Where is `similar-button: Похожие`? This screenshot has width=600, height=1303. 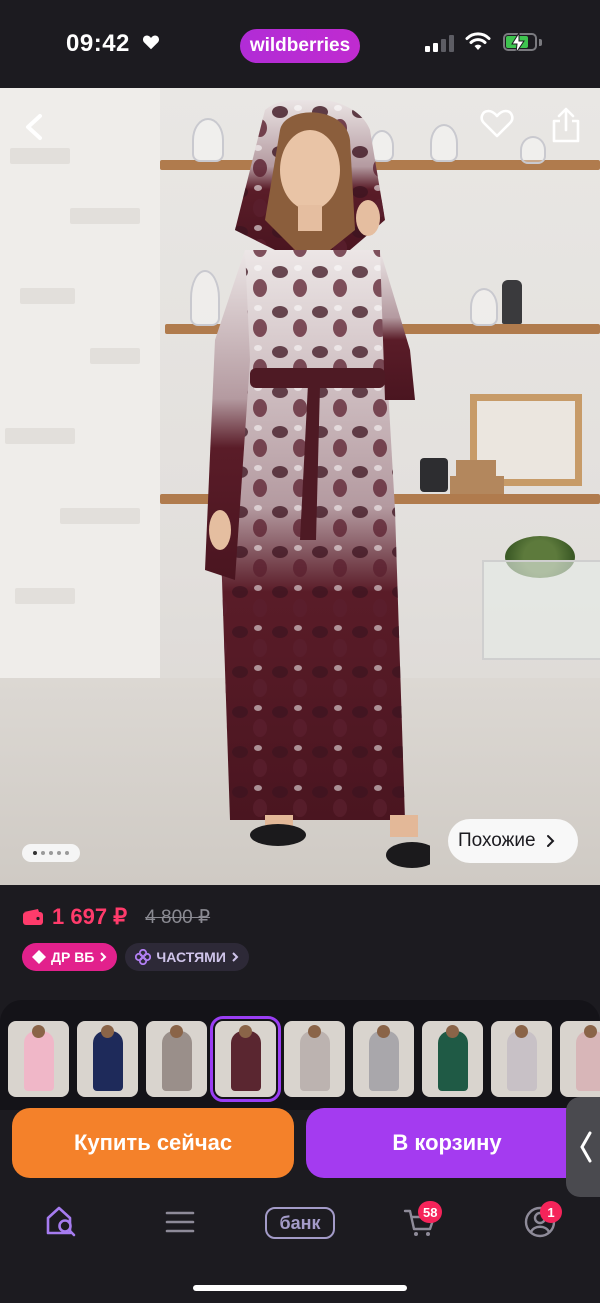
similar-button: Похожие is located at coordinates (513, 841).